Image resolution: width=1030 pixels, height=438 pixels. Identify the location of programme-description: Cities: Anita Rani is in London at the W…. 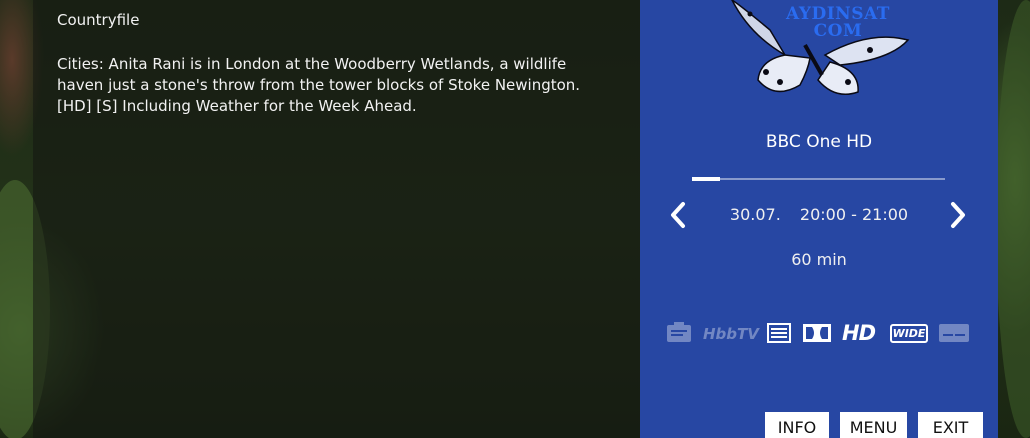
(319, 85).